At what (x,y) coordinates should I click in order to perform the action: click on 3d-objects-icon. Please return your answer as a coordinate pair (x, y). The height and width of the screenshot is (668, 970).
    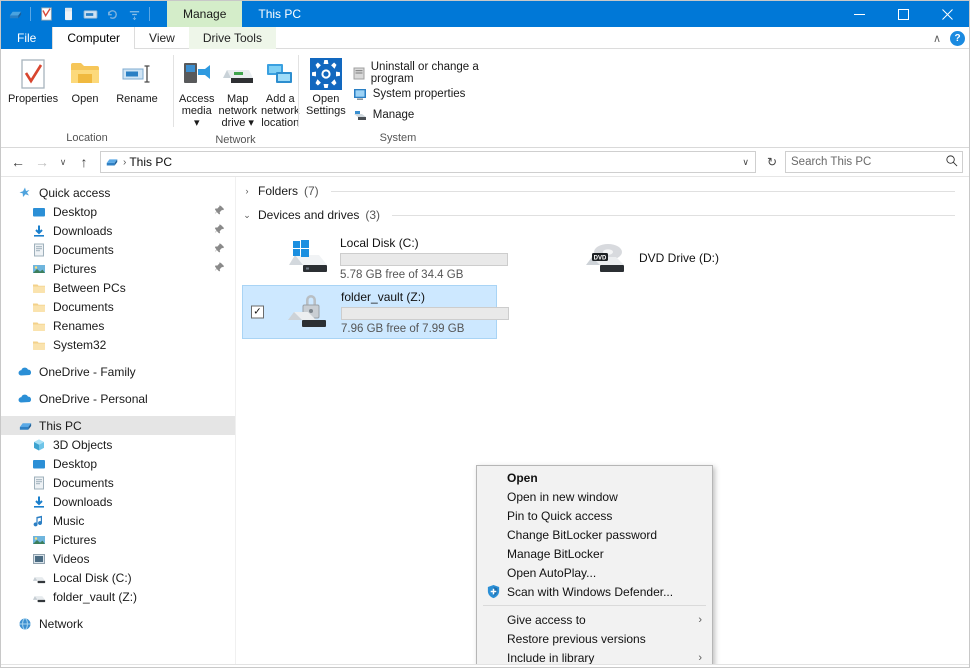
    Looking at the image, I should click on (39, 445).